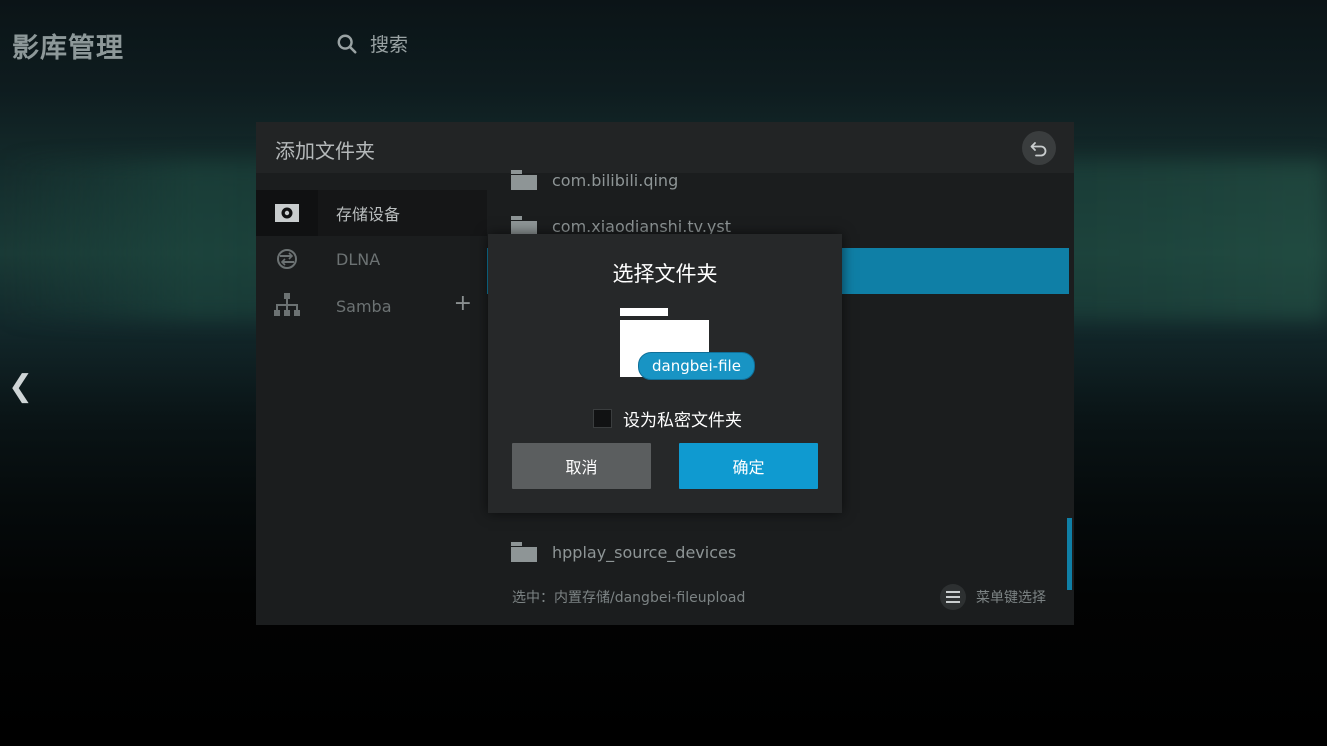 Image resolution: width=1327 pixels, height=746 pixels. What do you see at coordinates (463, 303) in the screenshot?
I see `add-samba-button: +` at bounding box center [463, 303].